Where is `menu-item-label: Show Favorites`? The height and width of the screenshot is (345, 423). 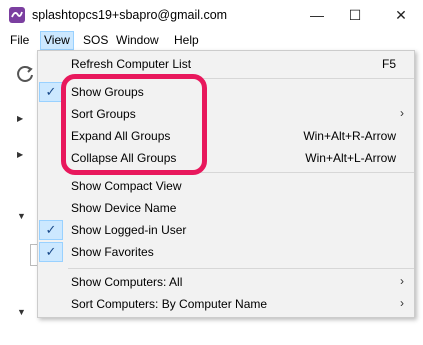 menu-item-label: Show Favorites is located at coordinates (112, 252).